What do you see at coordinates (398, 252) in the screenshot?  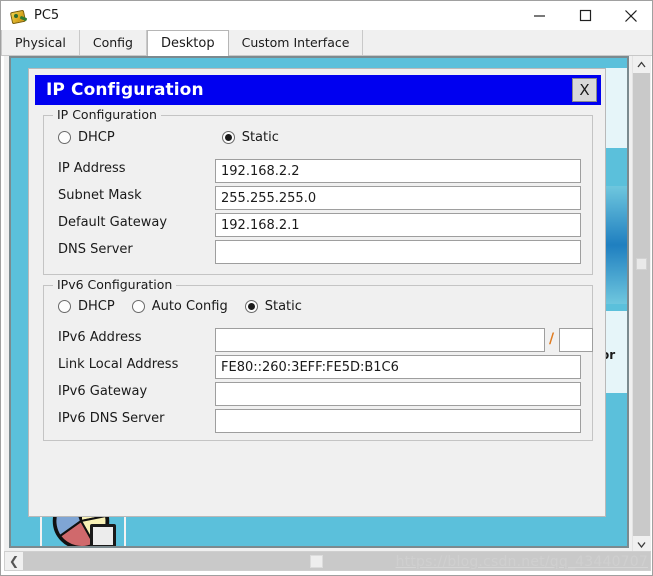 I see `dns-server-input` at bounding box center [398, 252].